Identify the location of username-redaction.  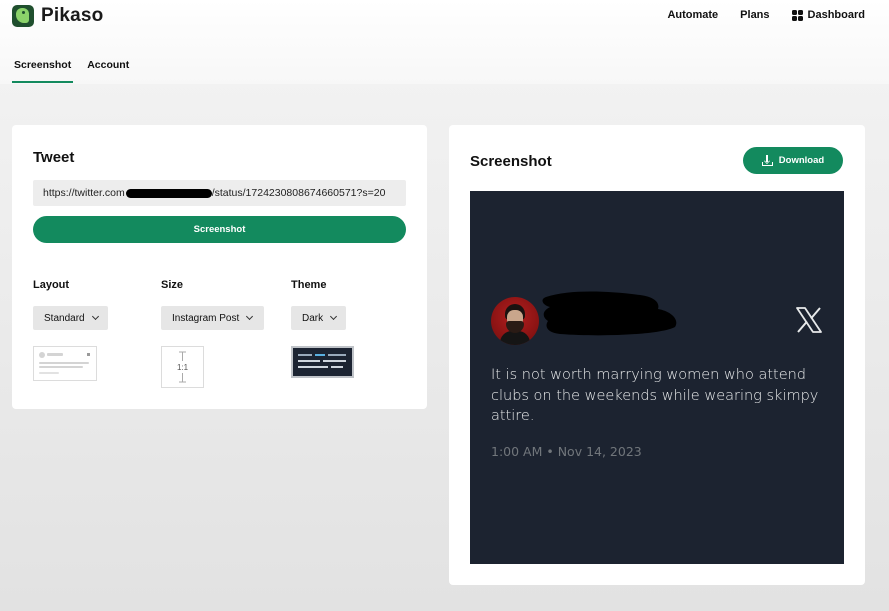
(609, 313).